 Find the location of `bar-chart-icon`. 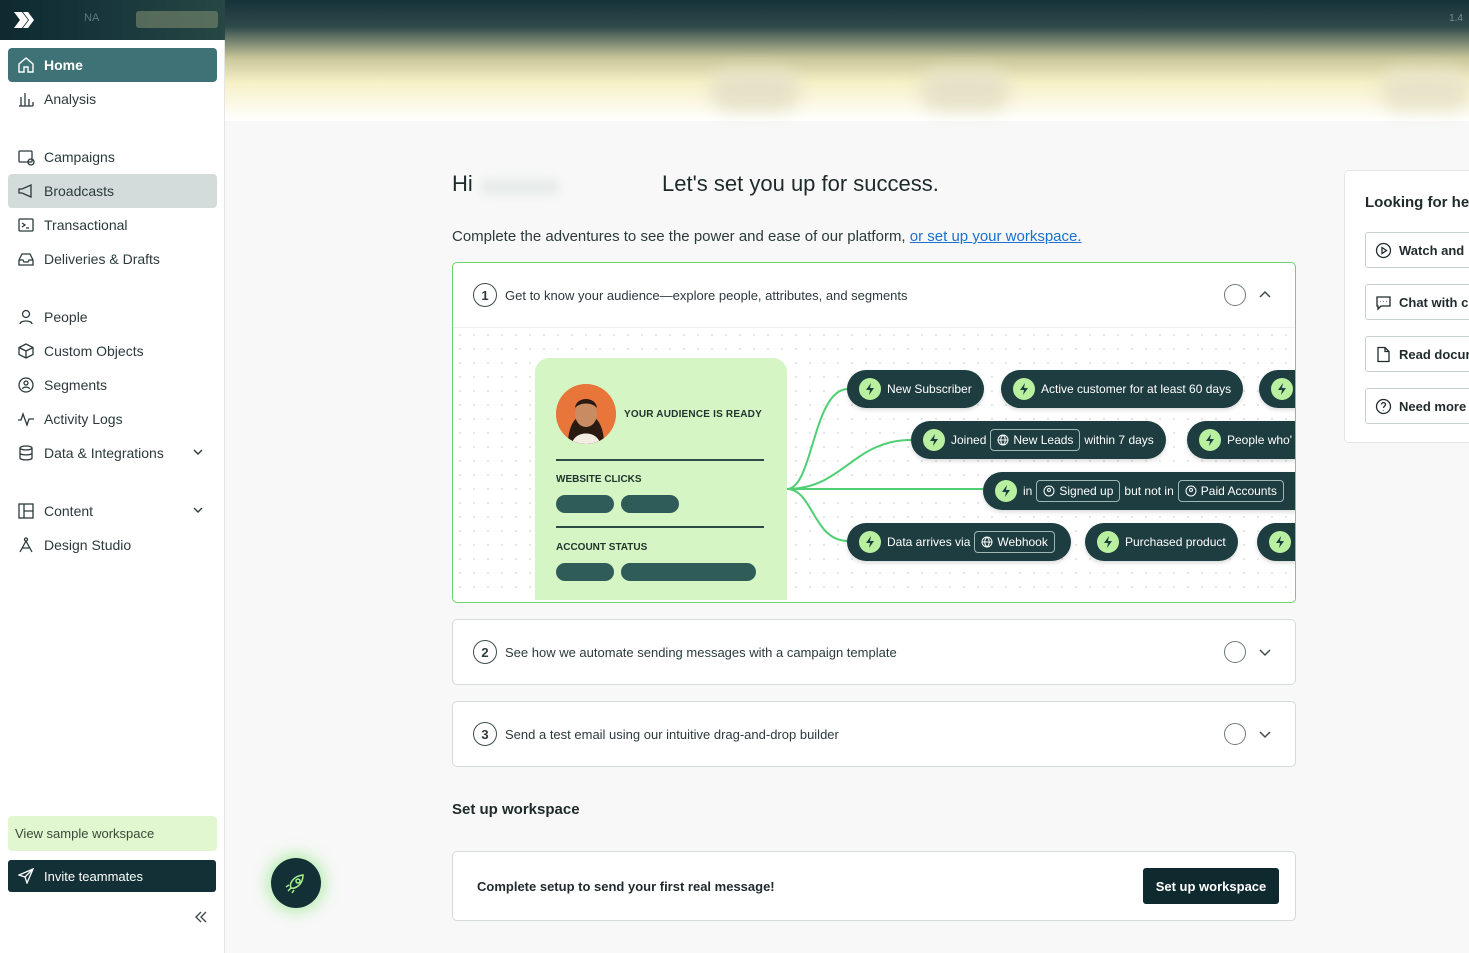

bar-chart-icon is located at coordinates (26, 100).